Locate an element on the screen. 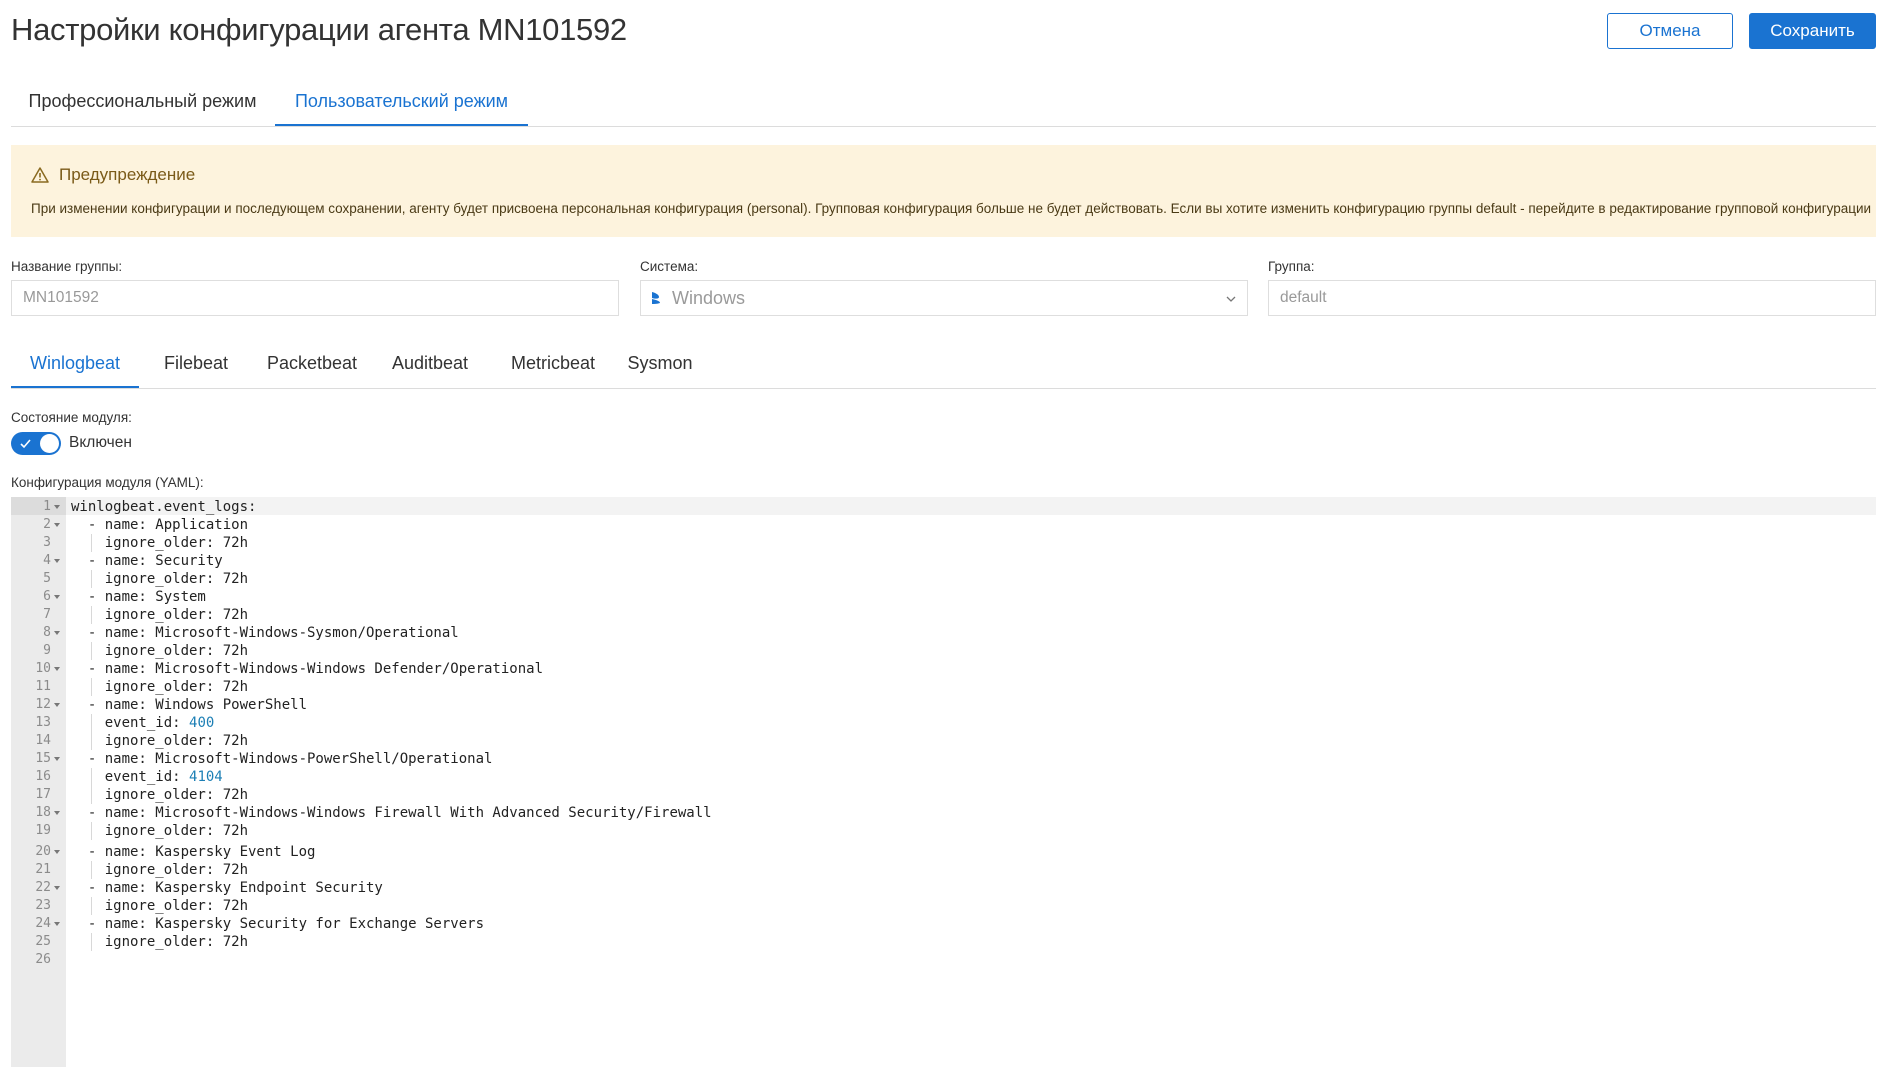 Image resolution: width=1888 pixels, height=1077 pixels. code-line: 4 - name: Security is located at coordinates (943, 561).